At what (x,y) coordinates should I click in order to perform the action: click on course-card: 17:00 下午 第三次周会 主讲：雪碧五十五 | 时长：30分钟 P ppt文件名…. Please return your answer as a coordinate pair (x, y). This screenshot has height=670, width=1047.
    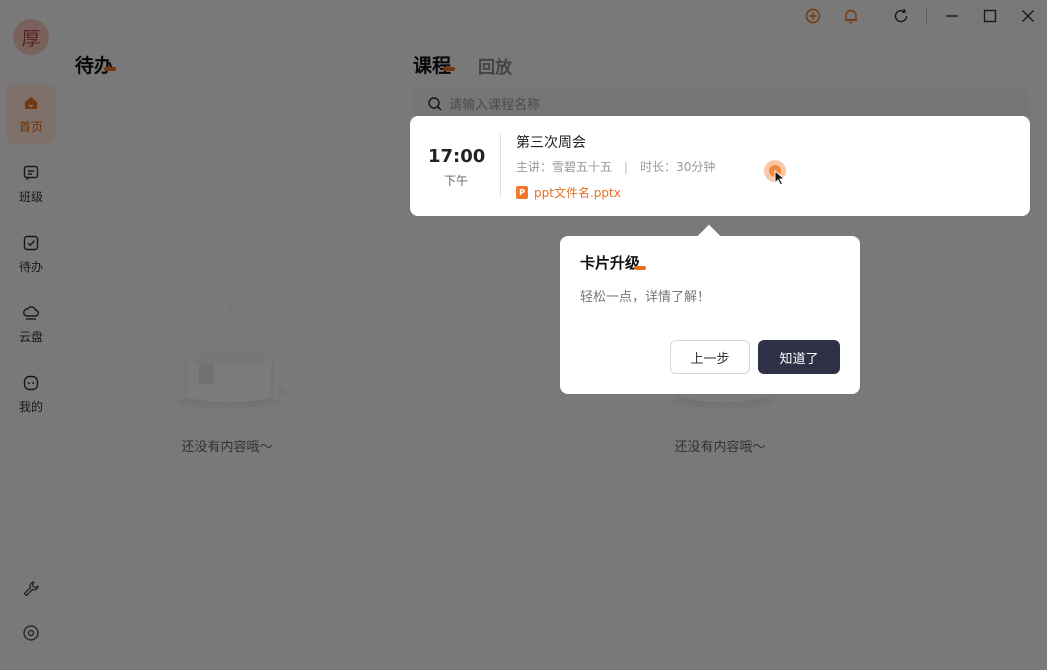
    Looking at the image, I should click on (720, 166).